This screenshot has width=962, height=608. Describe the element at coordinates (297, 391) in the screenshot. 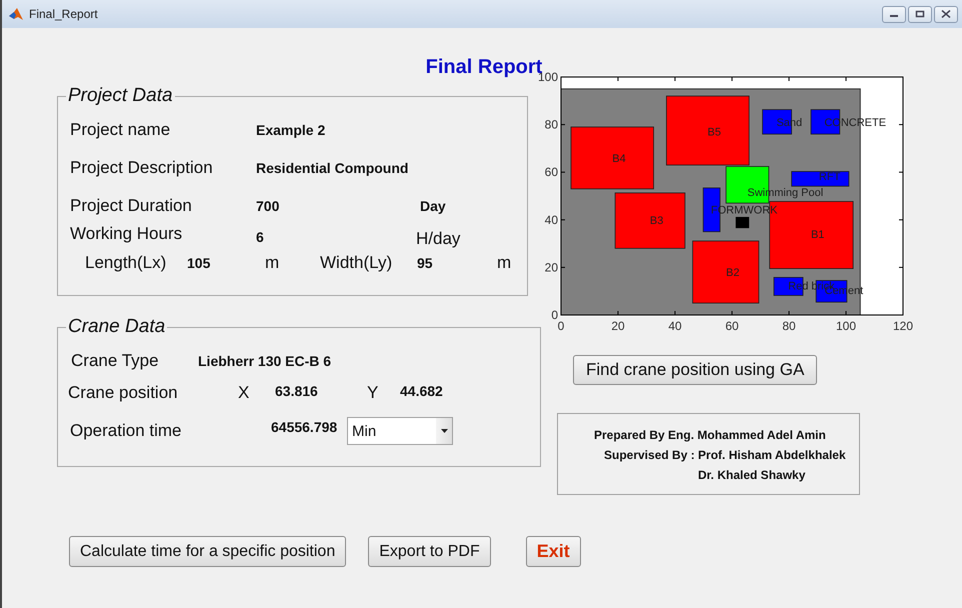

I see `field-value: 63.816` at that location.